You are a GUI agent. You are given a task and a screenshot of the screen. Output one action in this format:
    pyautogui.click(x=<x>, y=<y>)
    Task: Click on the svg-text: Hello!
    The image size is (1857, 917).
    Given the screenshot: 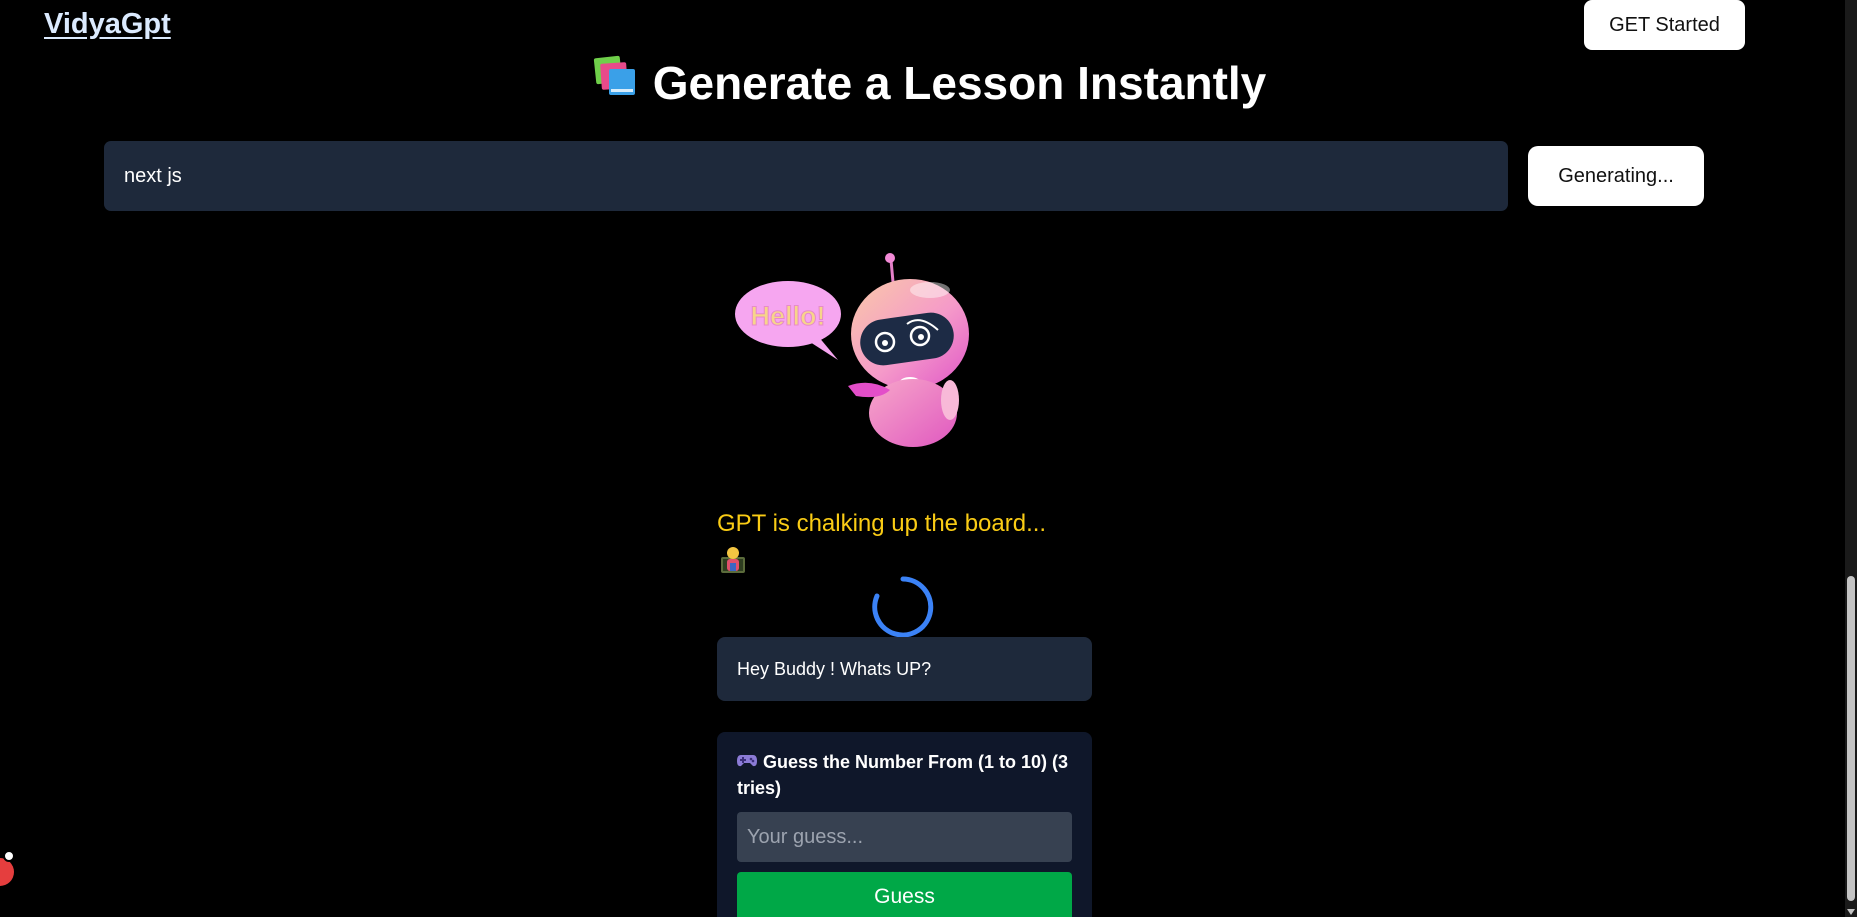 What is the action you would take?
    pyautogui.click(x=787, y=316)
    